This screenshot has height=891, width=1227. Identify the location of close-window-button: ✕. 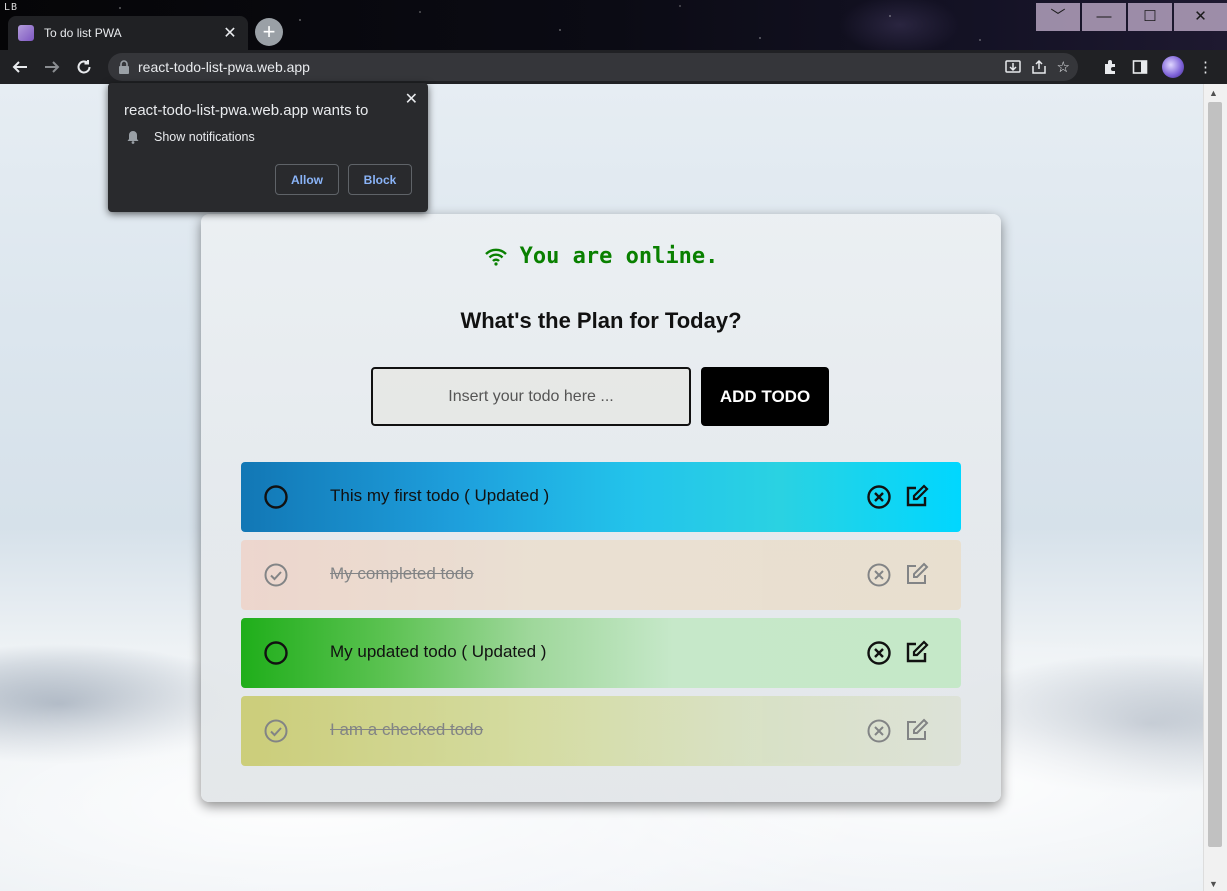
(1200, 17).